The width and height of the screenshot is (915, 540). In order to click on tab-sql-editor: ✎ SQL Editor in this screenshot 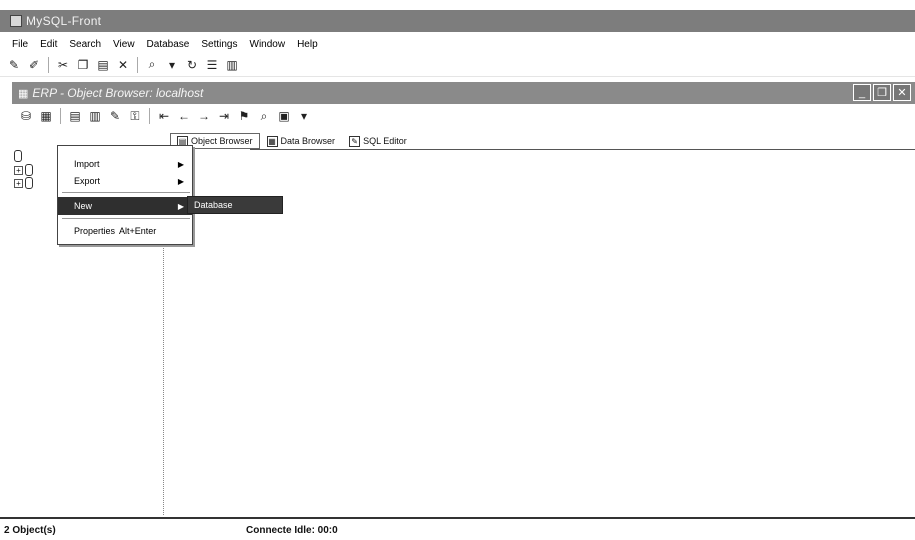, I will do `click(378, 141)`.